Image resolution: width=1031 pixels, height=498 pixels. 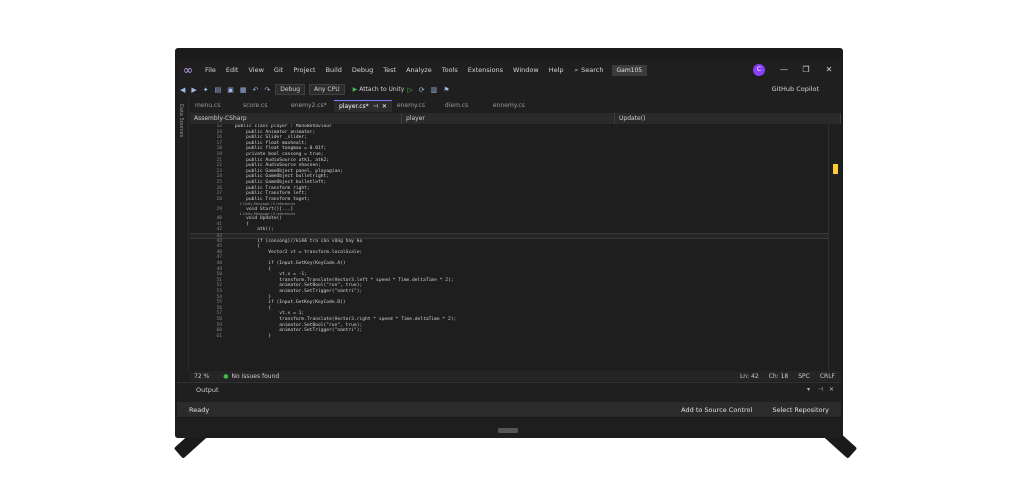 I want to click on navigation-bar: Assembly-CSharp player Update(), so click(x=515, y=118).